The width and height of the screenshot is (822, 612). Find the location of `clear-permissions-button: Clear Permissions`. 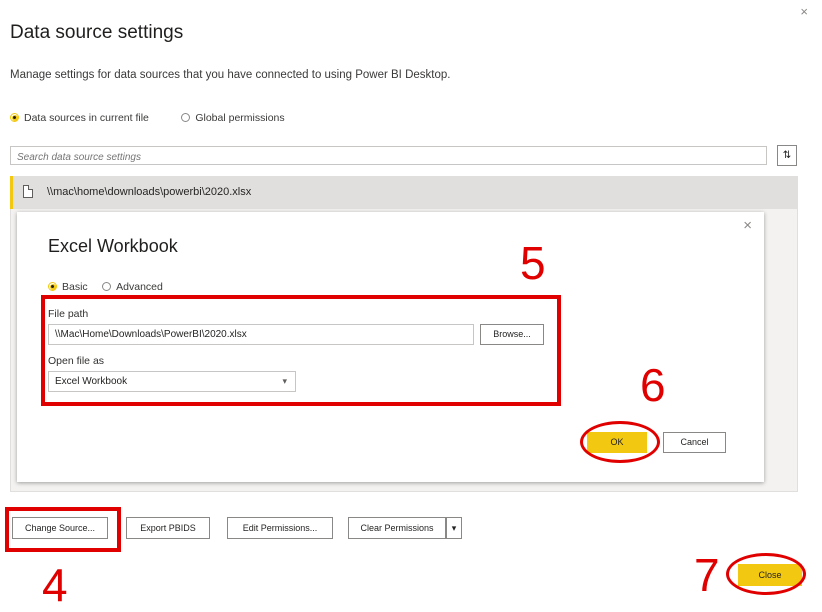

clear-permissions-button: Clear Permissions is located at coordinates (397, 528).